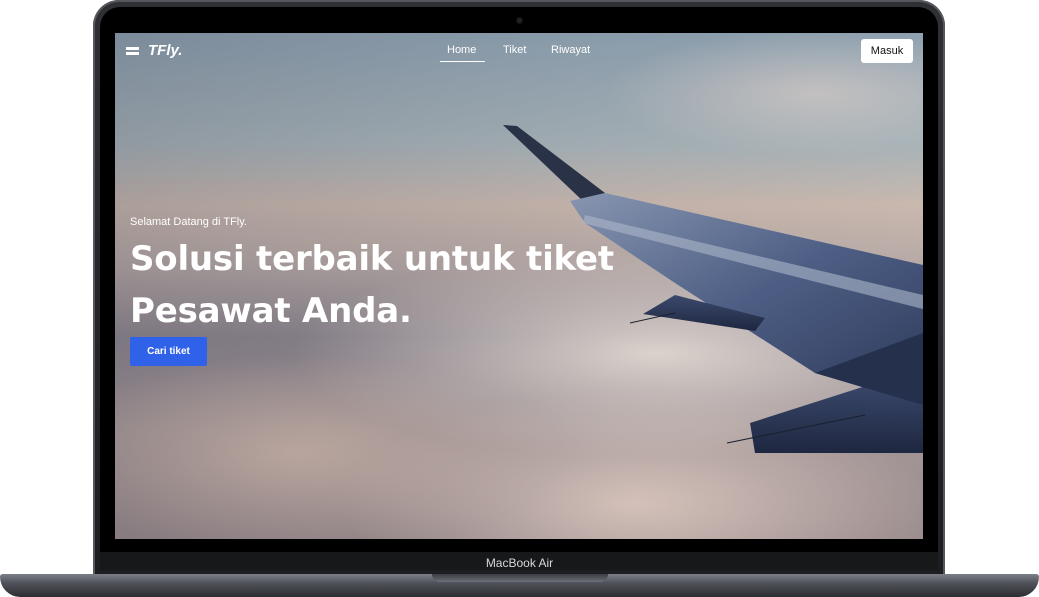 This screenshot has height=597, width=1039. What do you see at coordinates (462, 61) in the screenshot?
I see `active-nav-indicator` at bounding box center [462, 61].